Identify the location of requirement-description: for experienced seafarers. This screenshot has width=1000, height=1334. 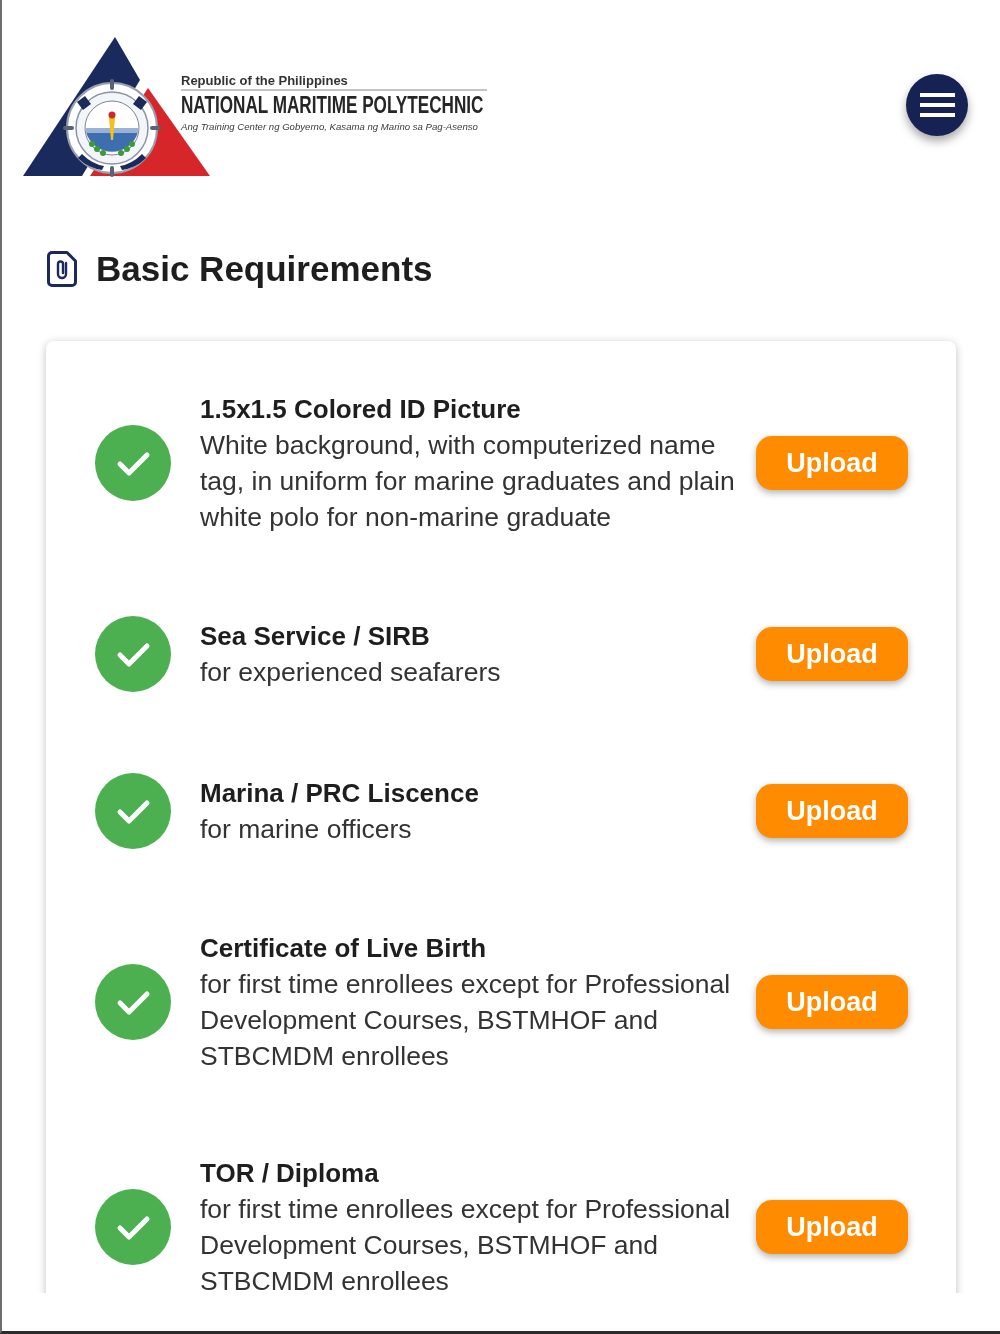
(351, 672).